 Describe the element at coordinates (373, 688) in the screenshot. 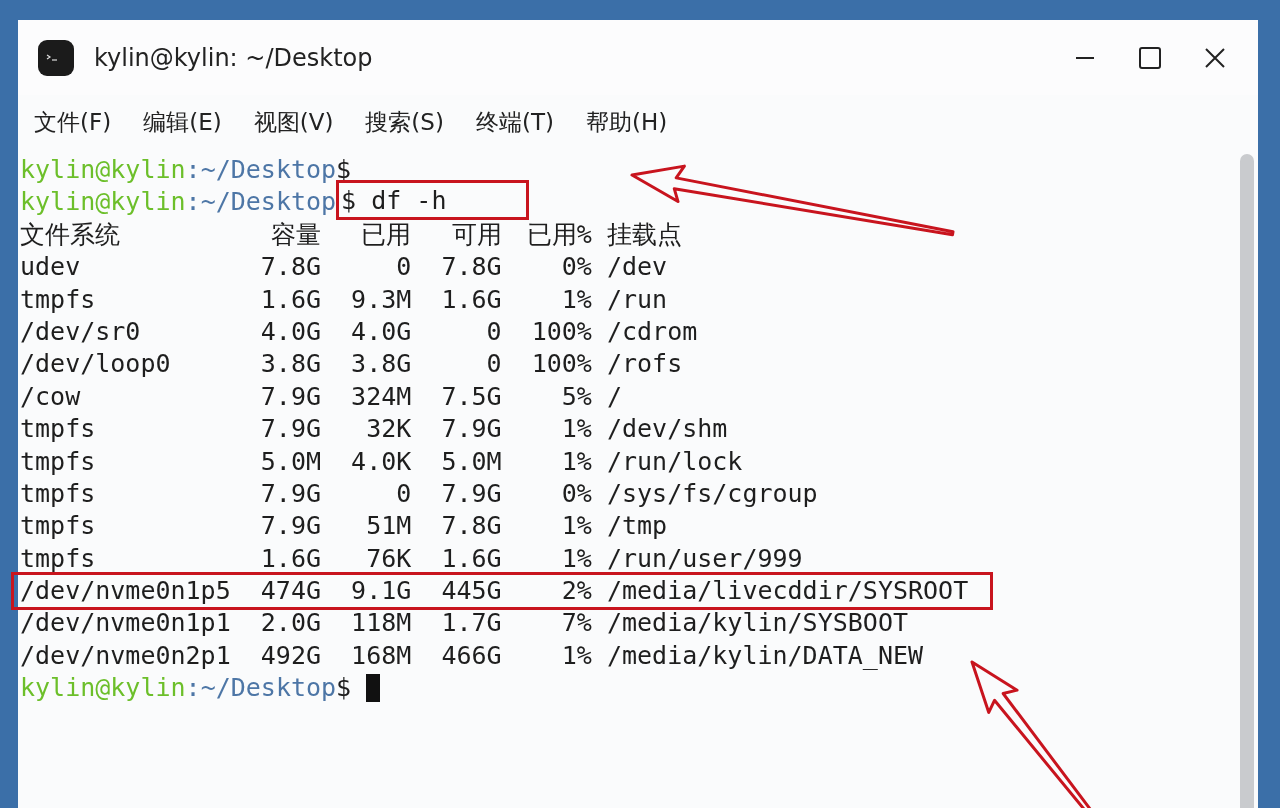

I see `text-cursor` at that location.